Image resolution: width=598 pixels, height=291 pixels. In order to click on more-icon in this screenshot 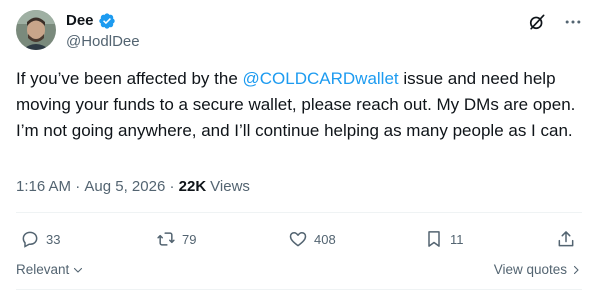, I will do `click(573, 22)`.